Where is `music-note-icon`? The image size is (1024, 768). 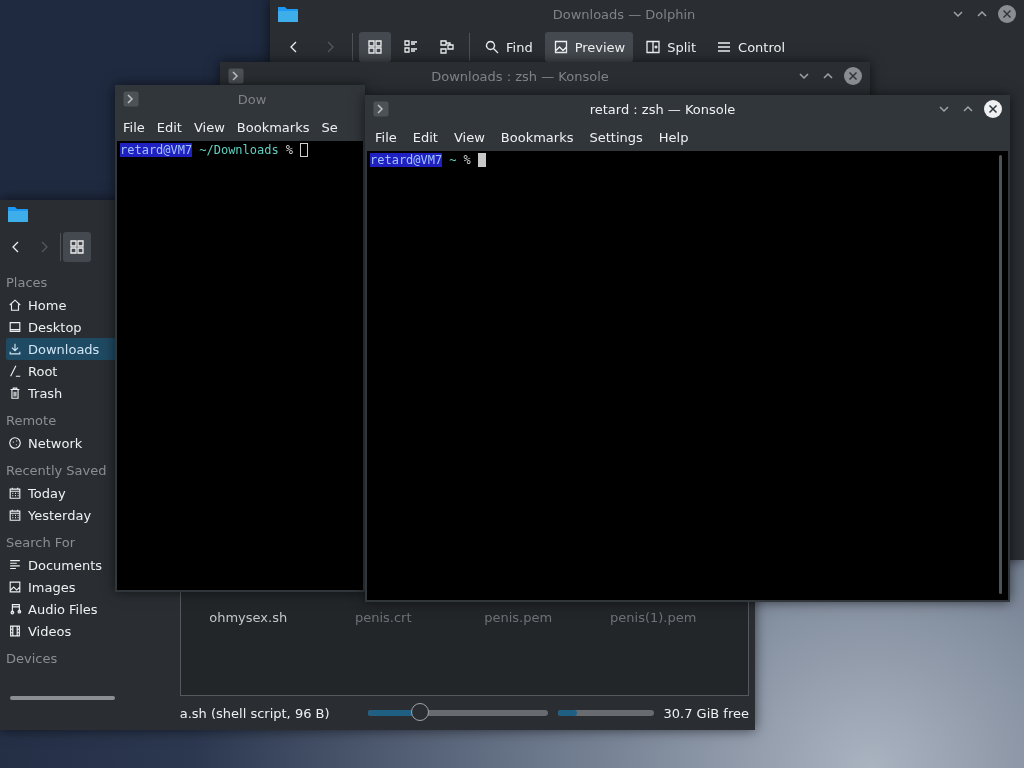 music-note-icon is located at coordinates (15, 609).